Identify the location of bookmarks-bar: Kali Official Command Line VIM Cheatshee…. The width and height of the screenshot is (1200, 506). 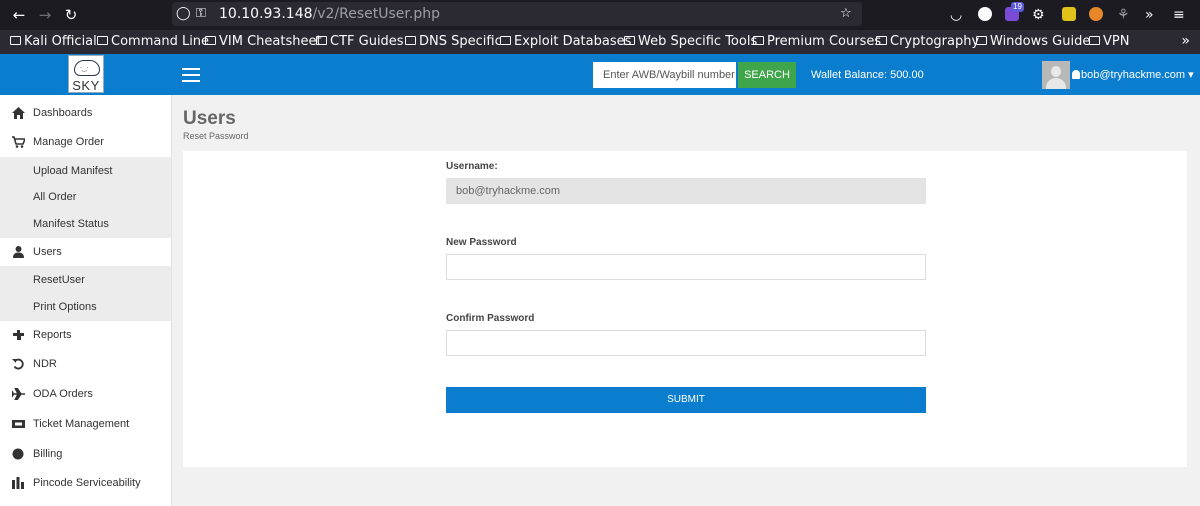
(600, 42).